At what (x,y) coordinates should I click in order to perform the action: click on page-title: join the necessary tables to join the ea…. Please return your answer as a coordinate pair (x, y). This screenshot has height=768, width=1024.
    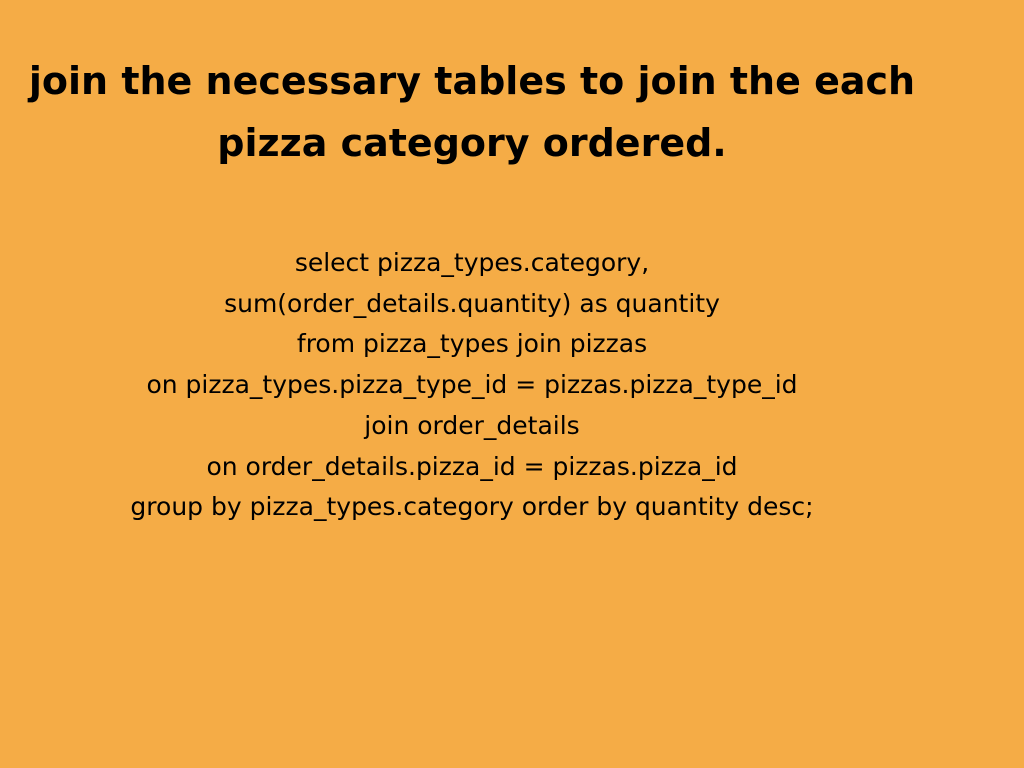
    Looking at the image, I should click on (472, 112).